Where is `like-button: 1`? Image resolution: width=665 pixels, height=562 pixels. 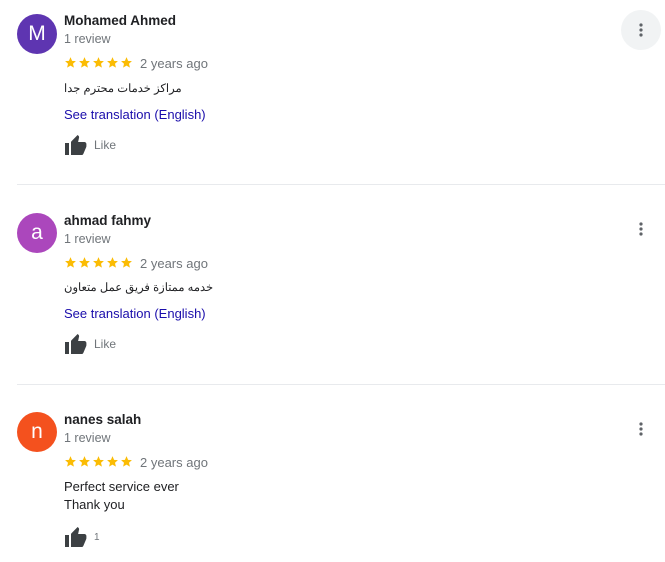 like-button: 1 is located at coordinates (82, 537).